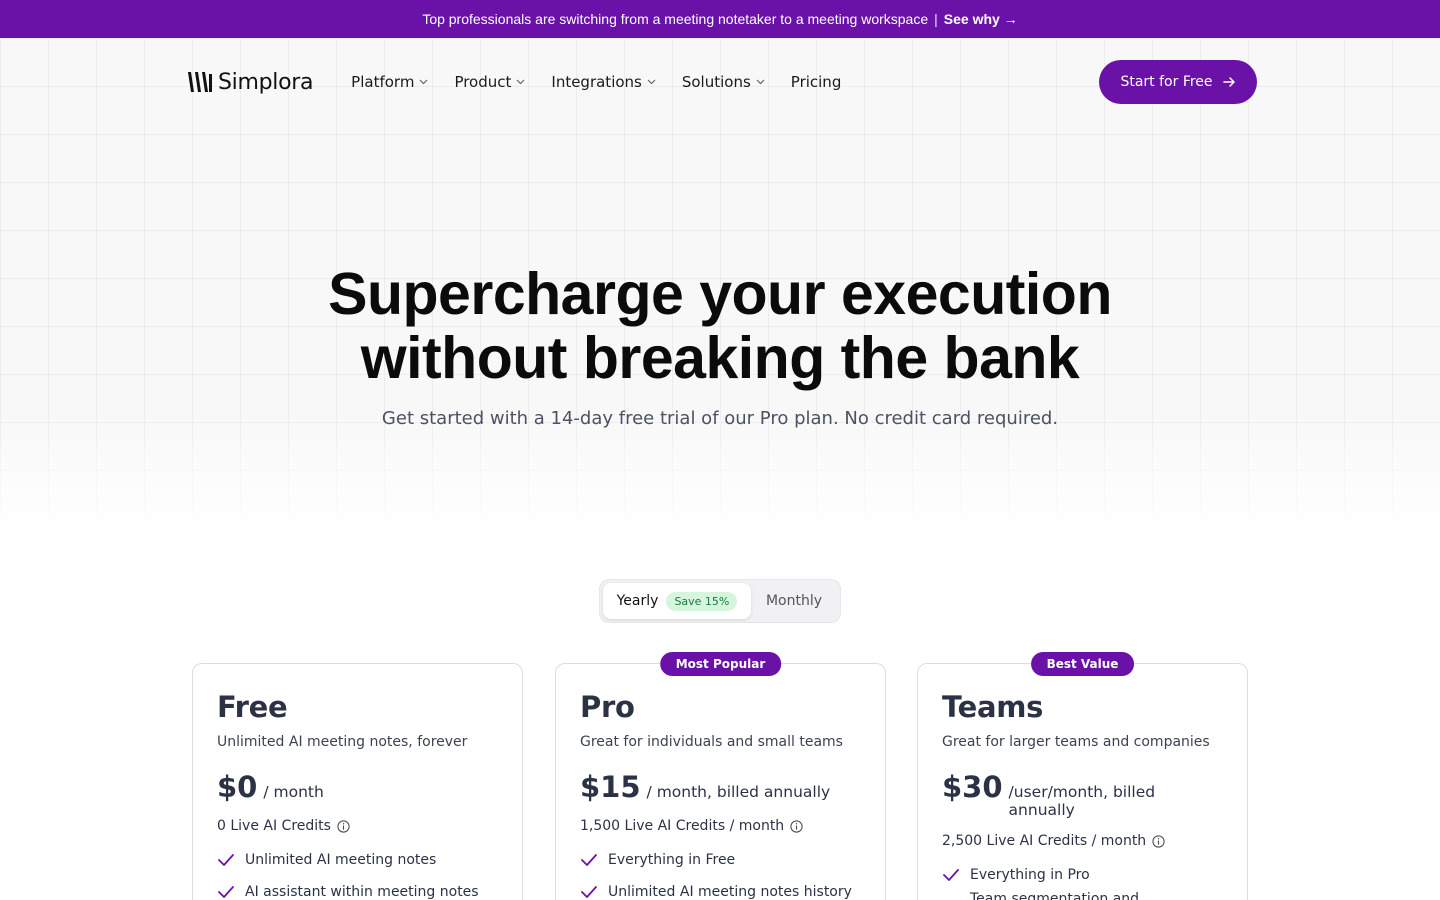  I want to click on plan-period: / month, so click(293, 792).